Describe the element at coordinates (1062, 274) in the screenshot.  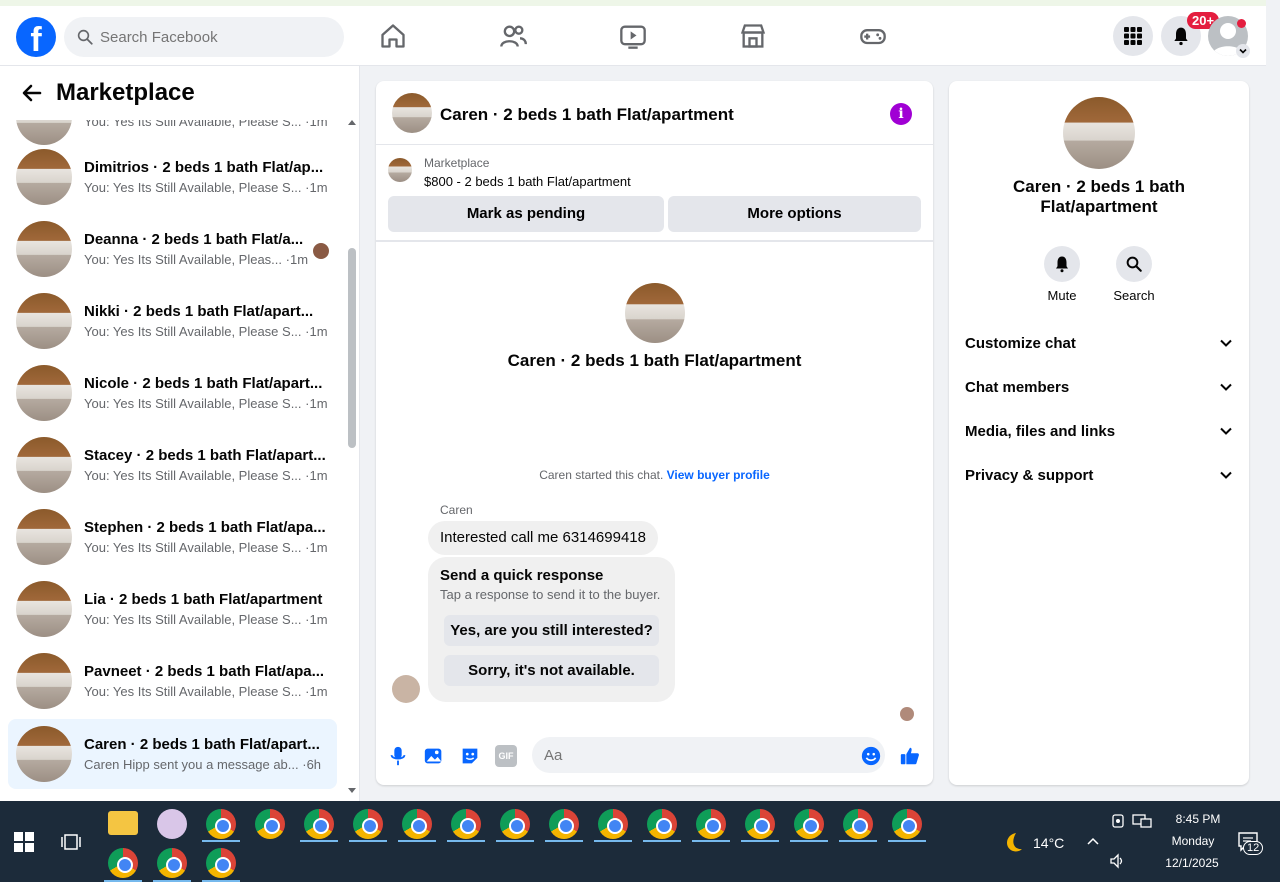
I see `mute-button: Mute` at that location.